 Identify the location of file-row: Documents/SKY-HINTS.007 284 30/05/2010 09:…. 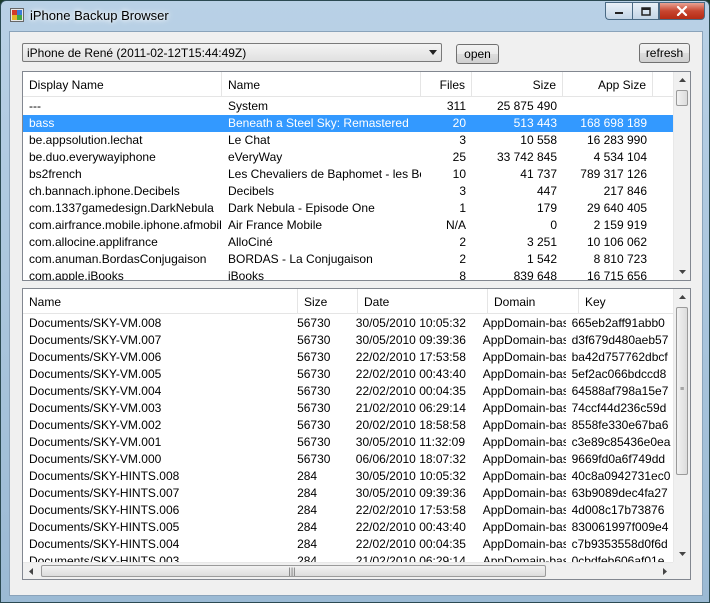
(348, 493).